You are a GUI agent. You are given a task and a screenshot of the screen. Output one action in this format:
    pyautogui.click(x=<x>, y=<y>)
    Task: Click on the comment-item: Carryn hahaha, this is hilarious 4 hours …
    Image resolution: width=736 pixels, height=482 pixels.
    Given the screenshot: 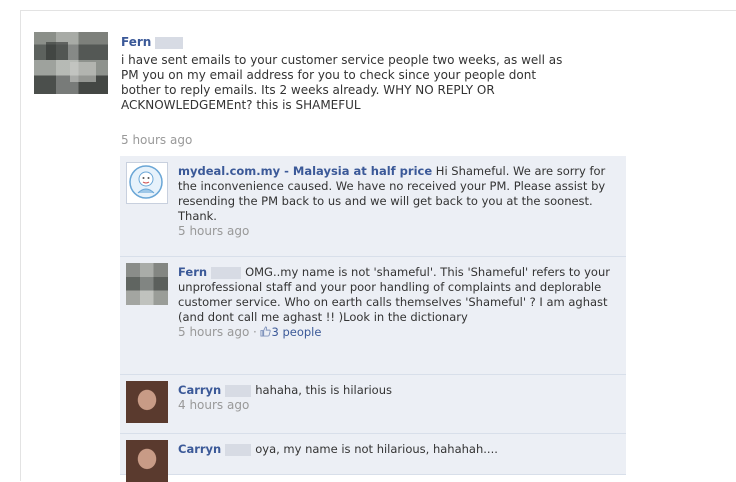 What is the action you would take?
    pyautogui.click(x=373, y=404)
    